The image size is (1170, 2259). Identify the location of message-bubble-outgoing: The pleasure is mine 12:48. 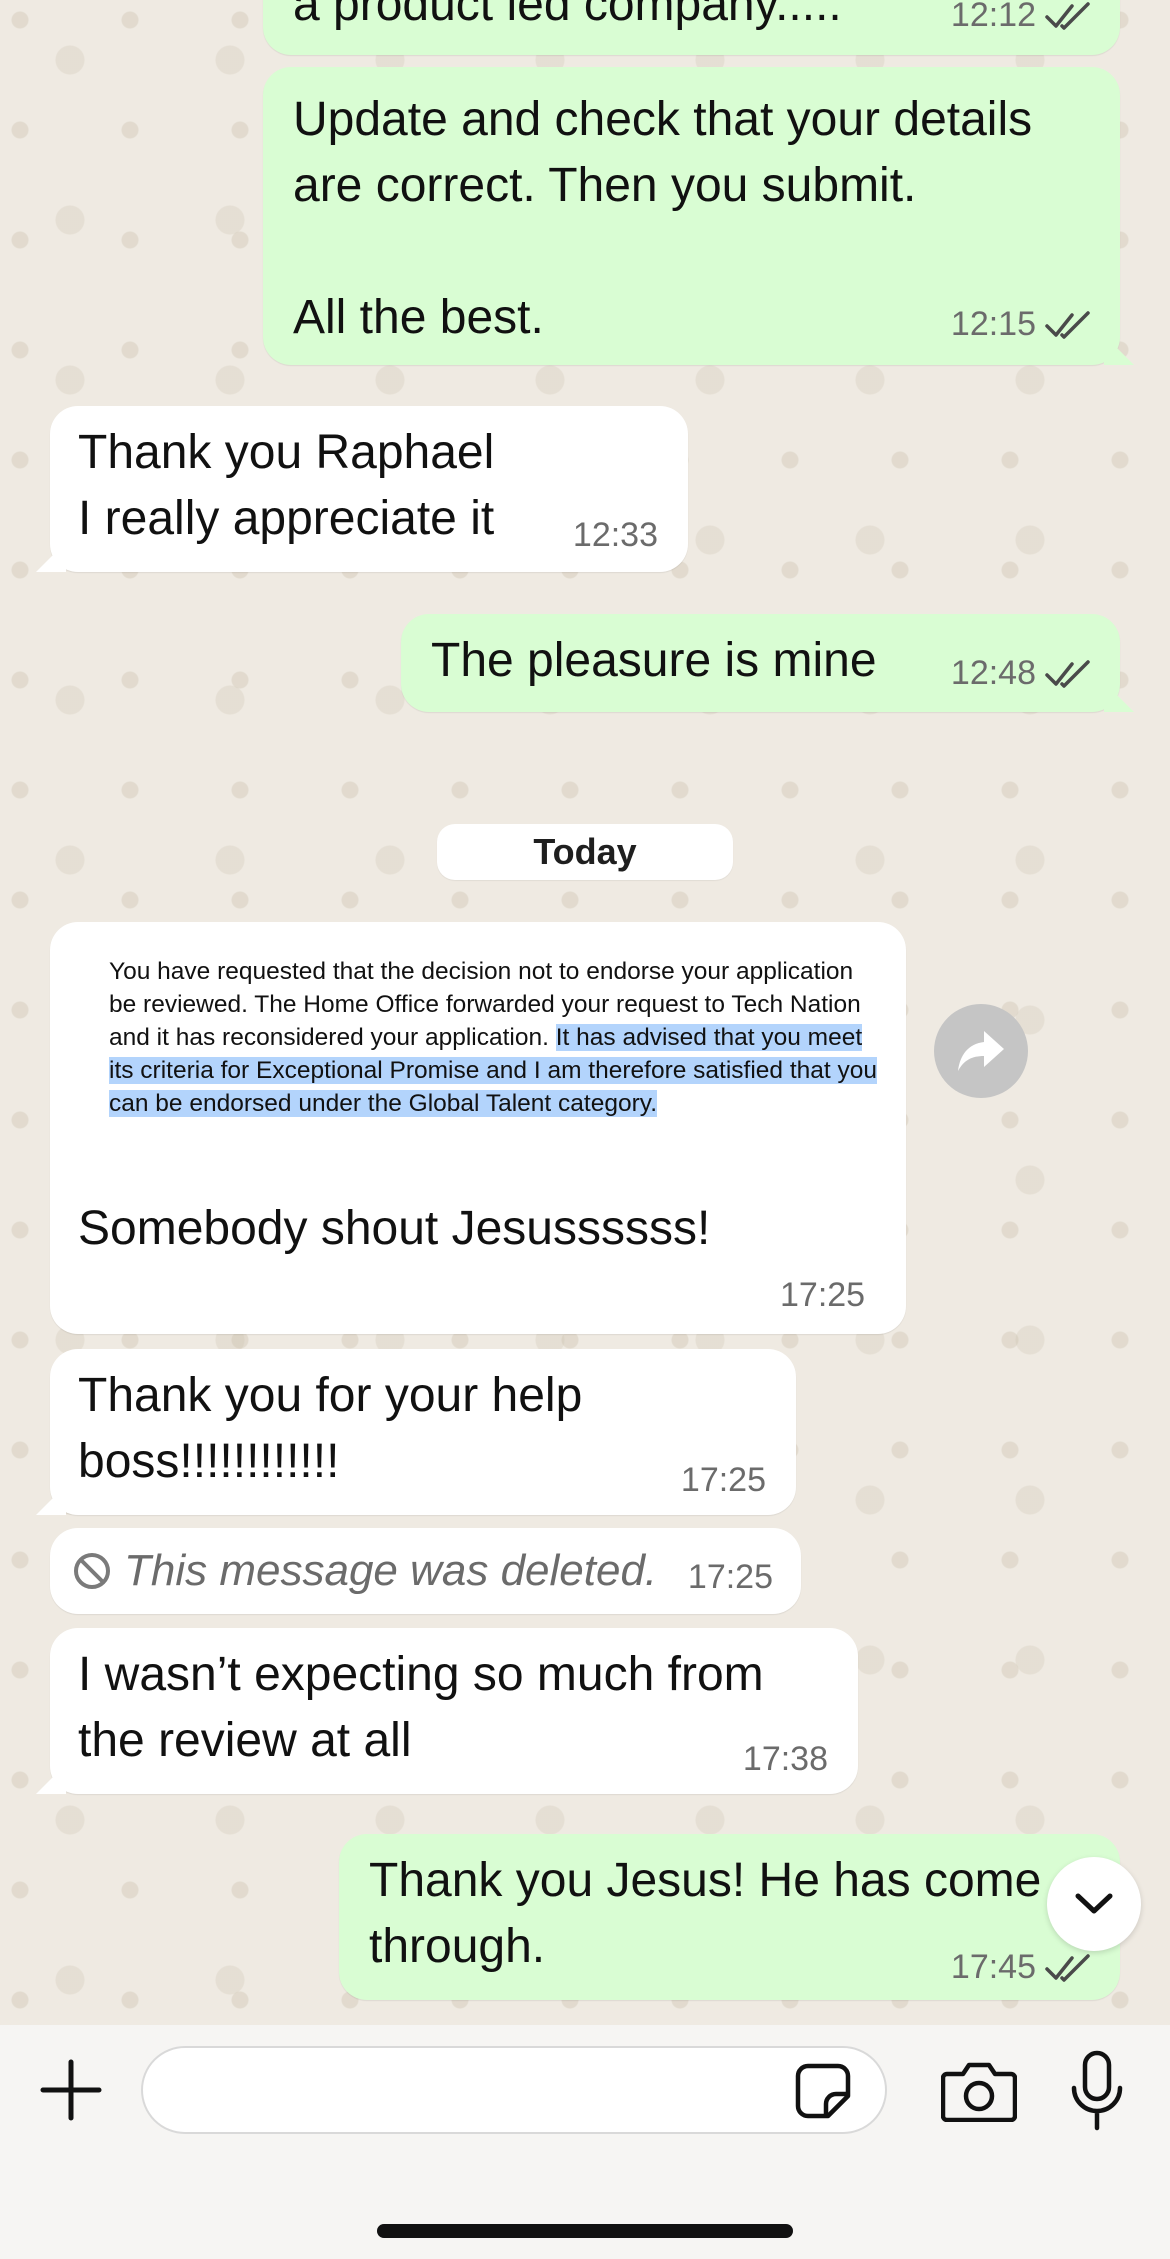
(760, 663).